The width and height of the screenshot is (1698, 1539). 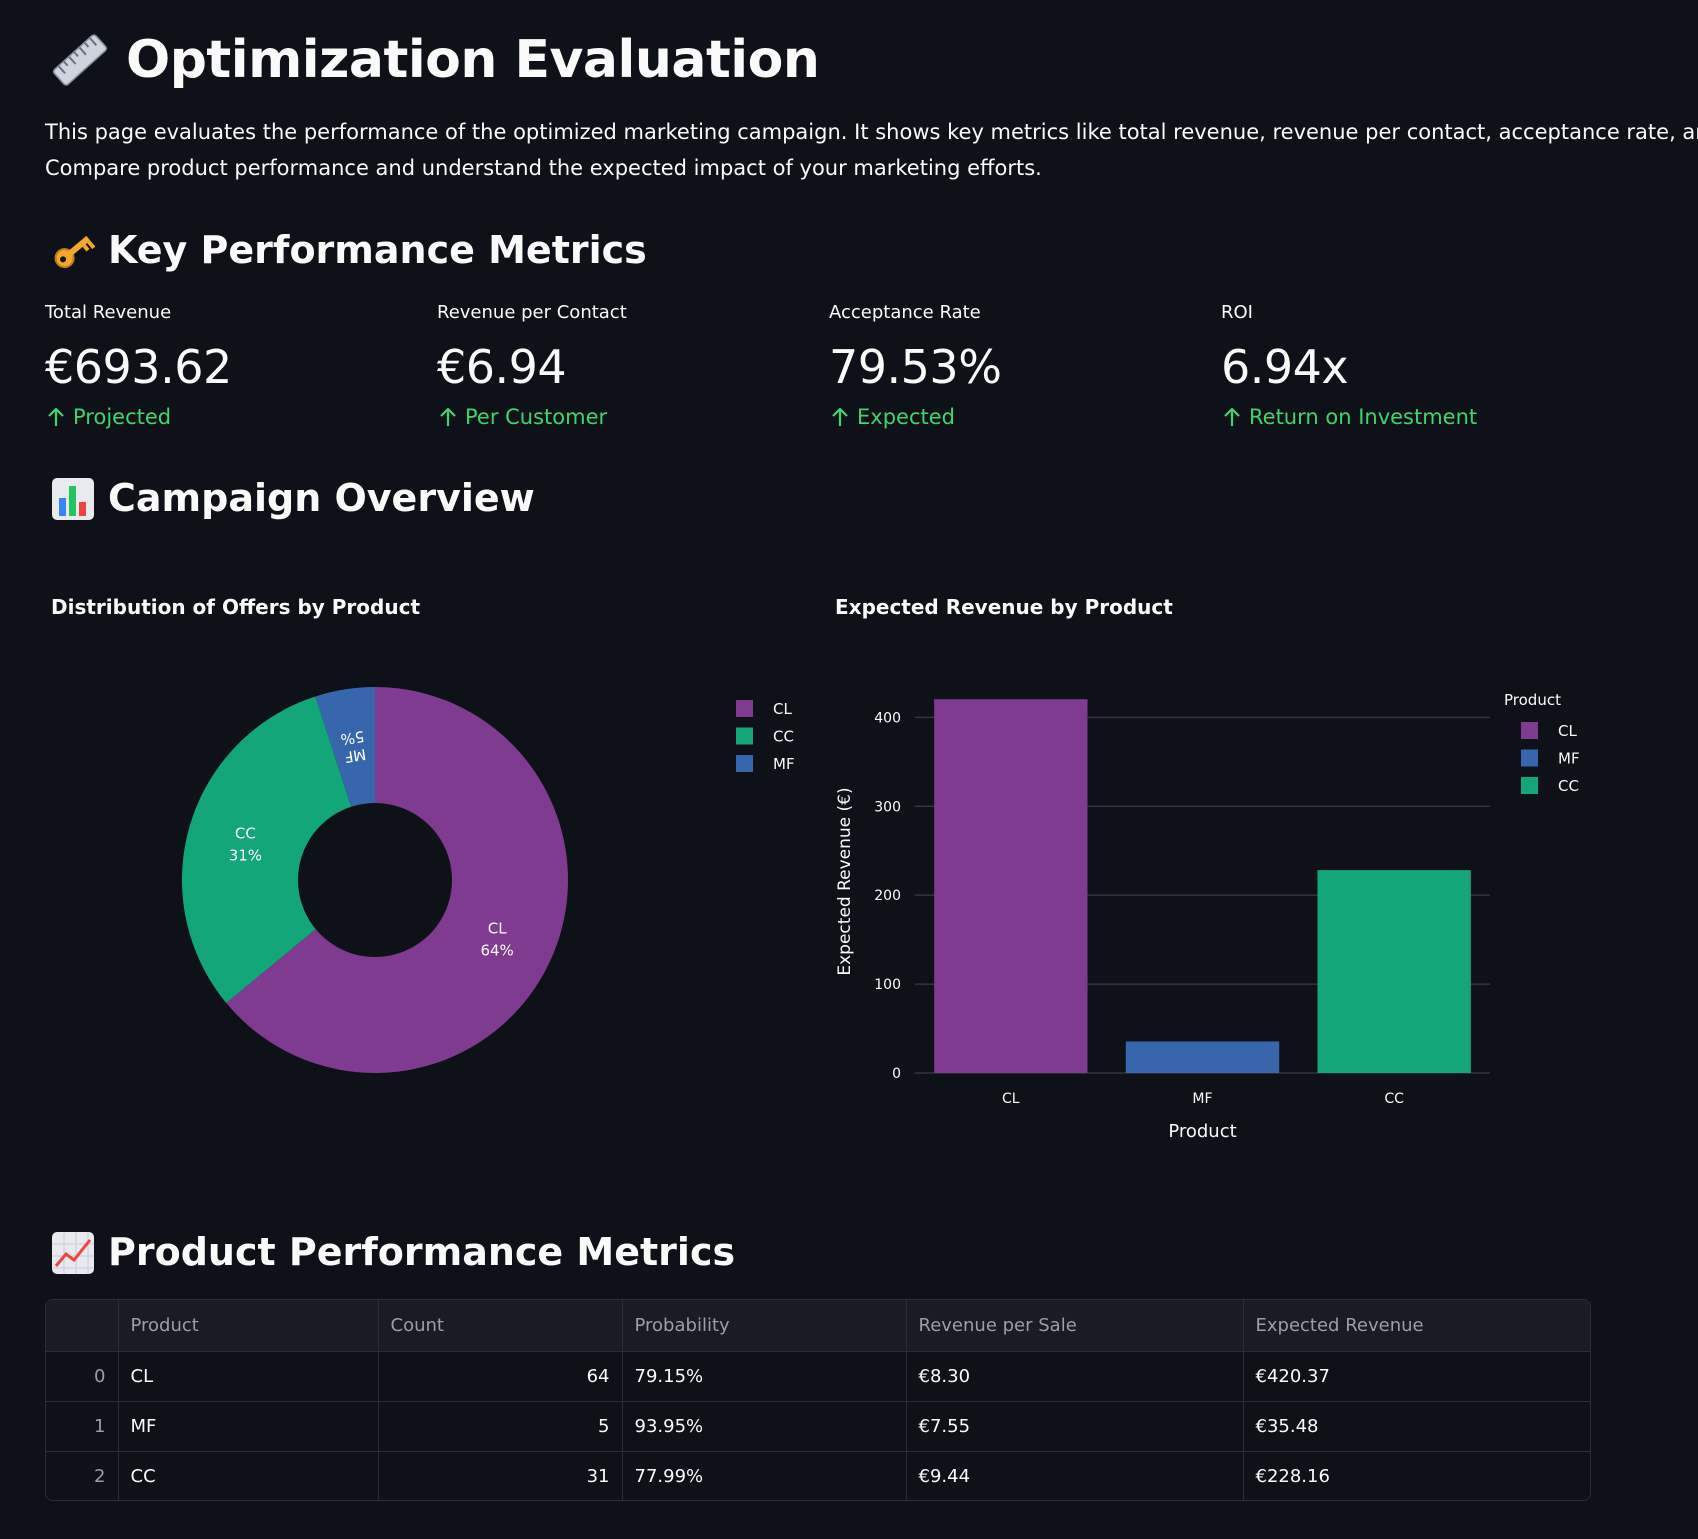 I want to click on metric-label: ROI, so click(x=1237, y=312).